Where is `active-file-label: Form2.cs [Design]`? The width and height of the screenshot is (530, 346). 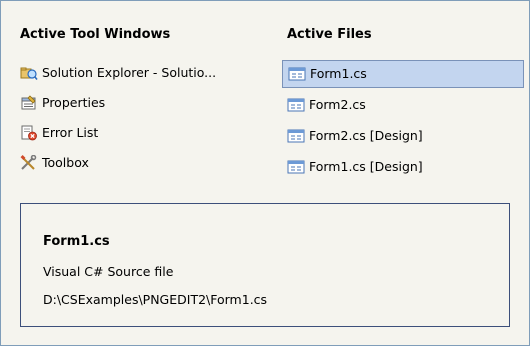 active-file-label: Form2.cs [Design] is located at coordinates (366, 135).